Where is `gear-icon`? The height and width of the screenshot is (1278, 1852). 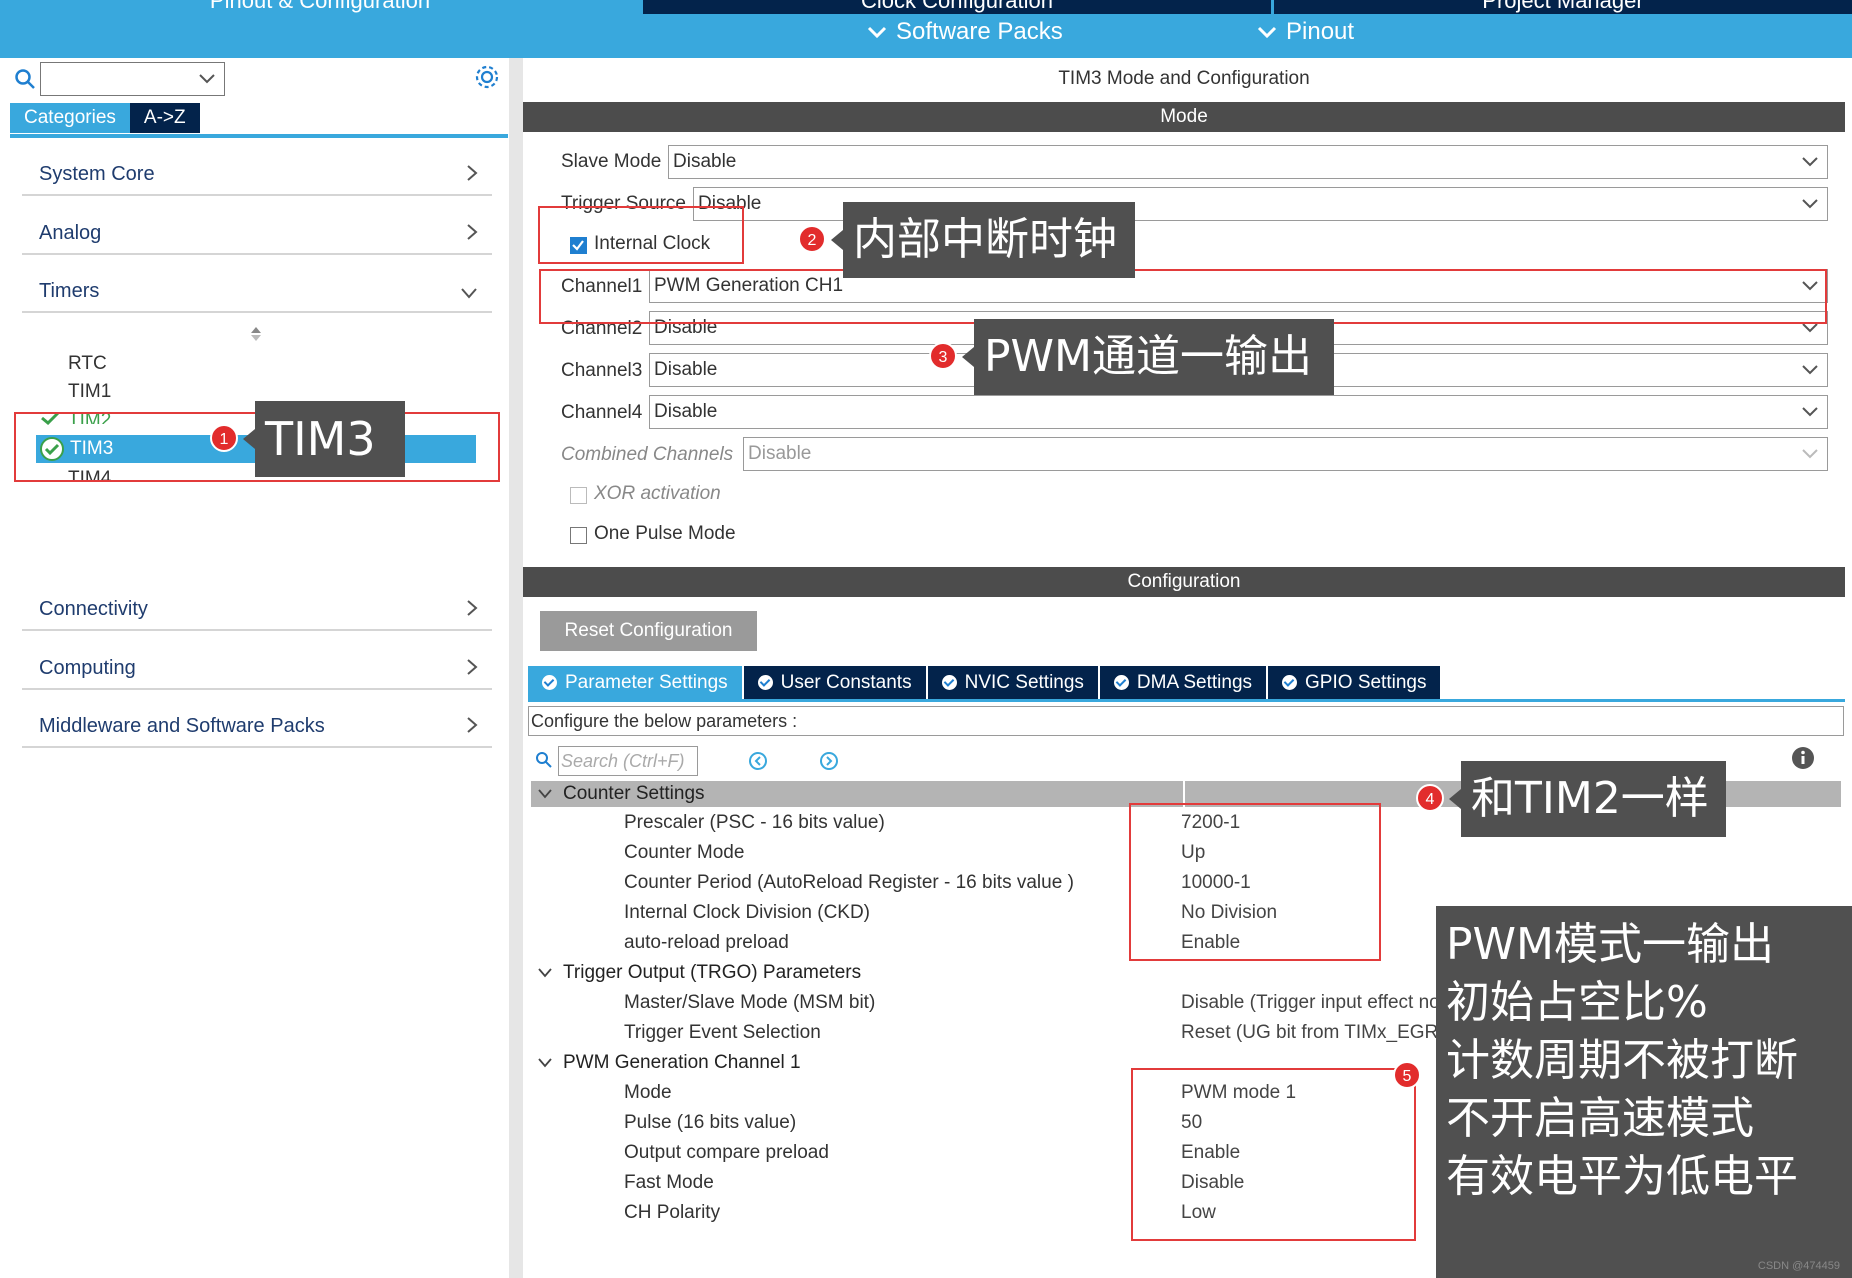
gear-icon is located at coordinates (487, 77).